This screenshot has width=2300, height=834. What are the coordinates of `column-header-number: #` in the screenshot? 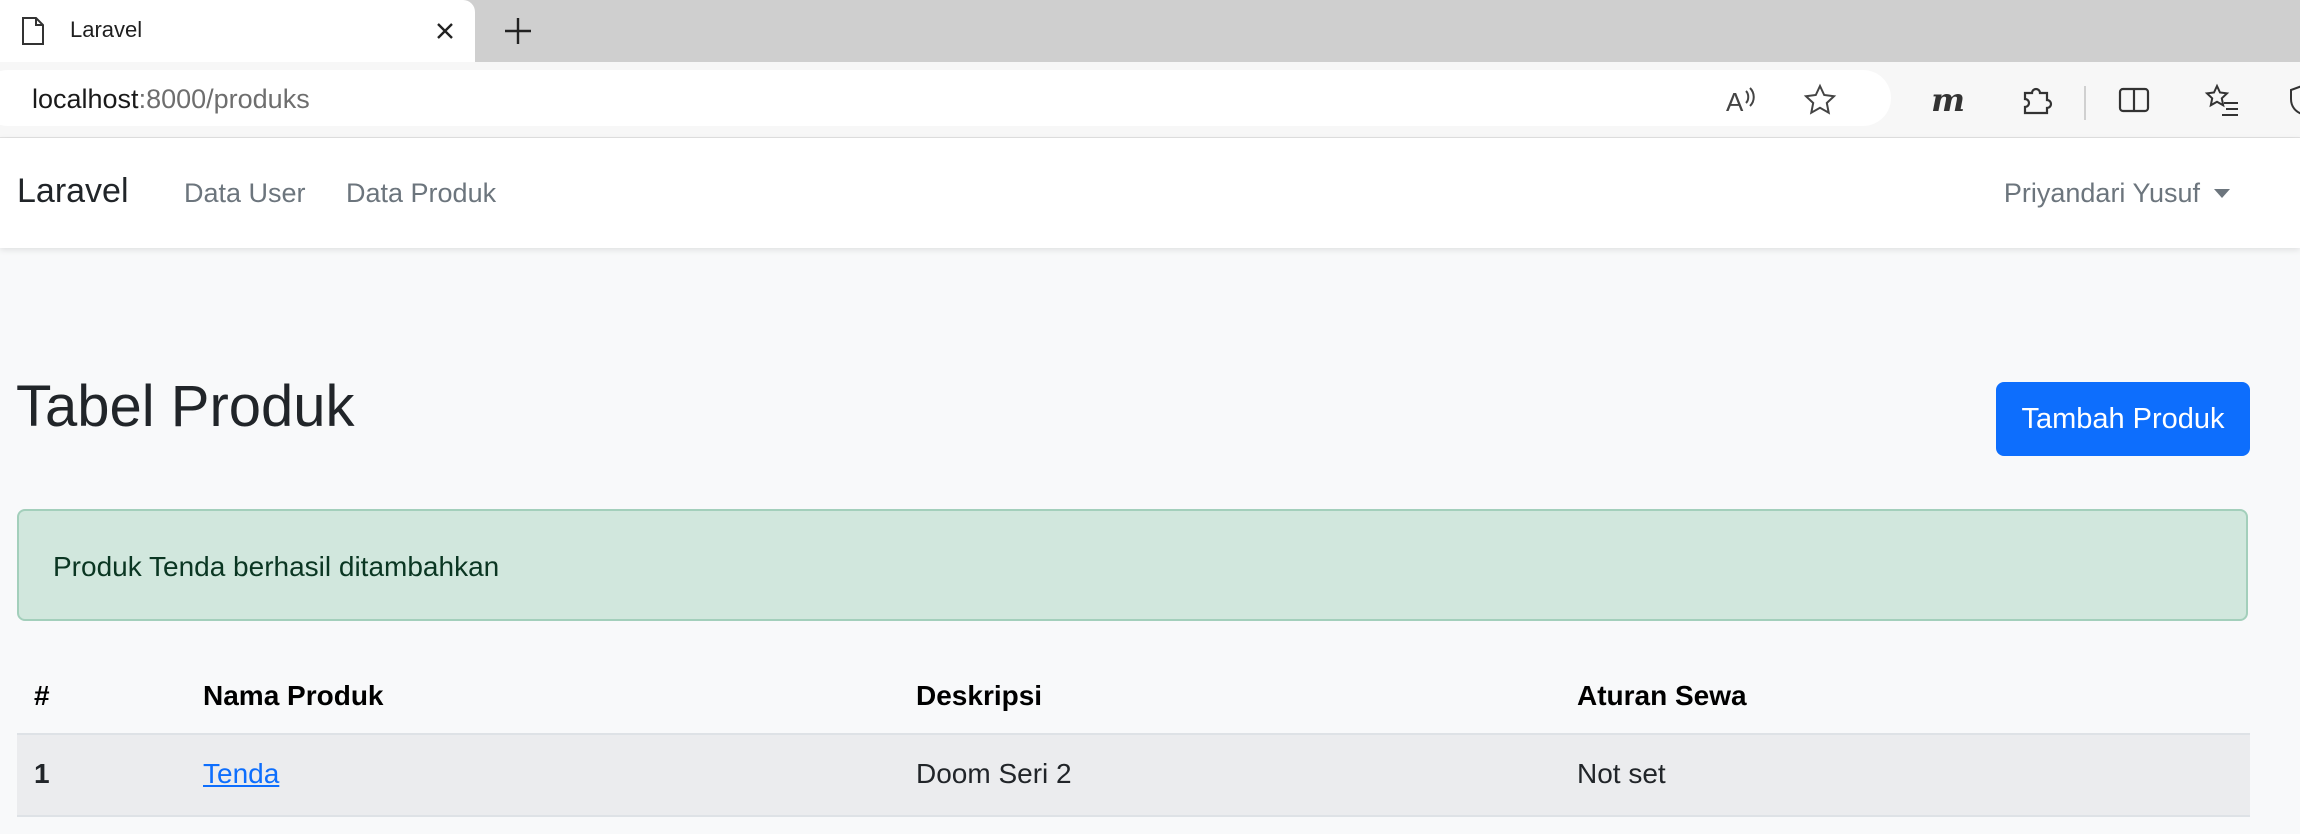 It's located at (42, 695).